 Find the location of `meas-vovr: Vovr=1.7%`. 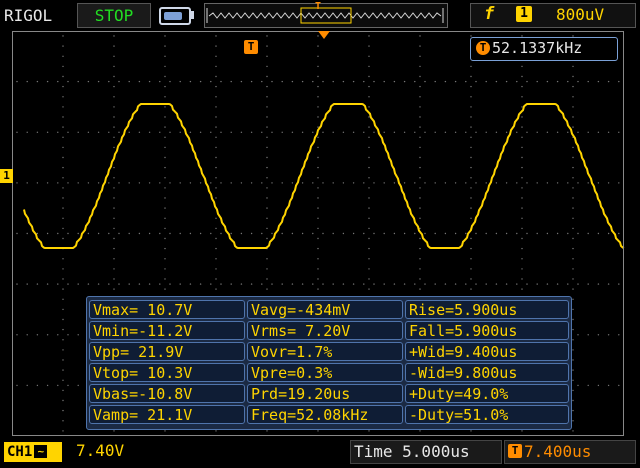

meas-vovr: Vovr=1.7% is located at coordinates (325, 351).